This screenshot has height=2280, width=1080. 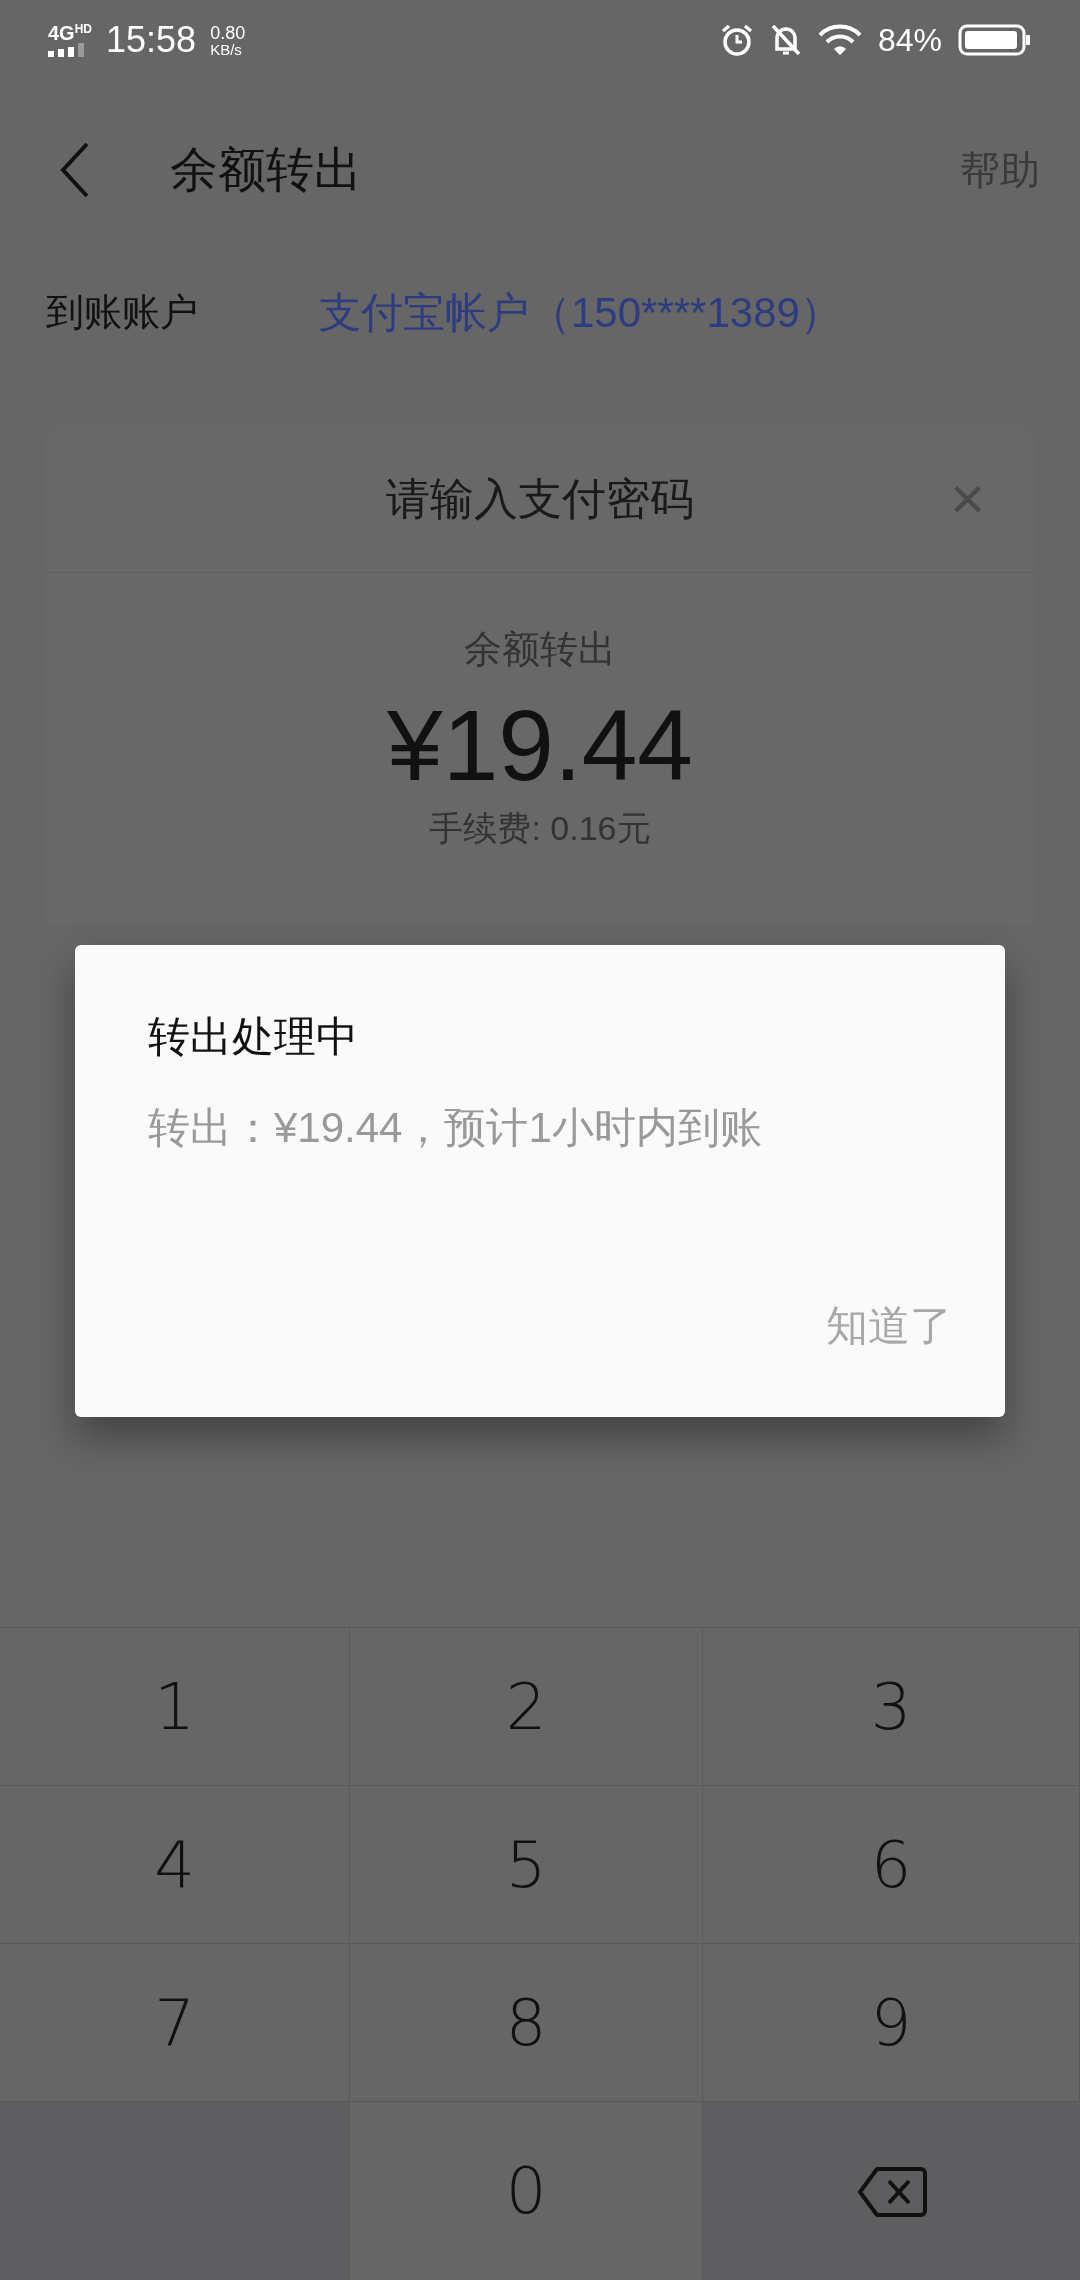 I want to click on dialog-title: 转出处理中, so click(x=253, y=1037).